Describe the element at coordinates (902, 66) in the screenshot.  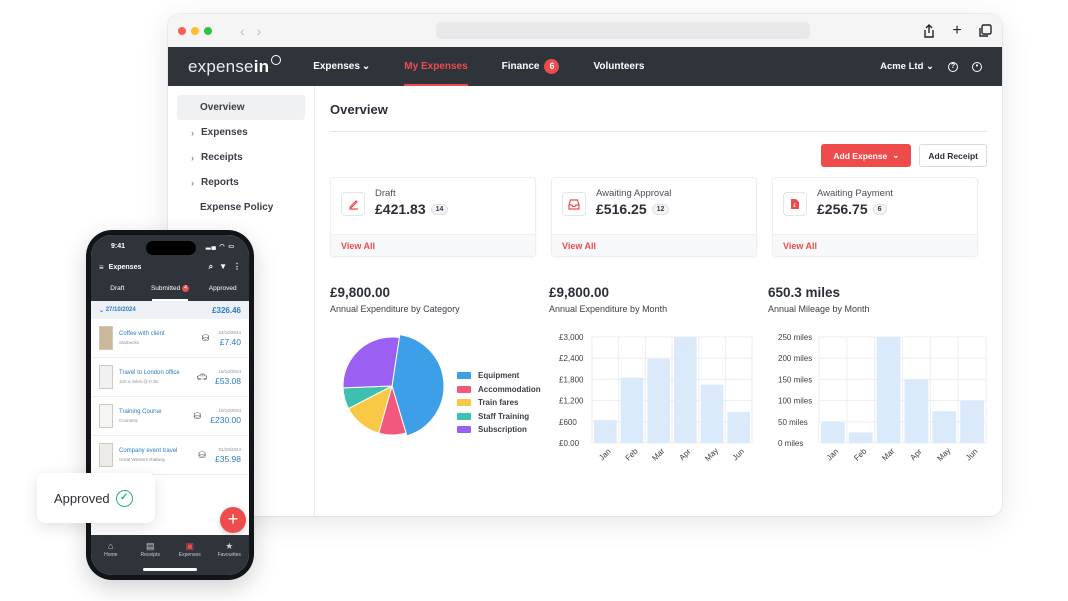
I see `org-name: Acme Ltd` at that location.